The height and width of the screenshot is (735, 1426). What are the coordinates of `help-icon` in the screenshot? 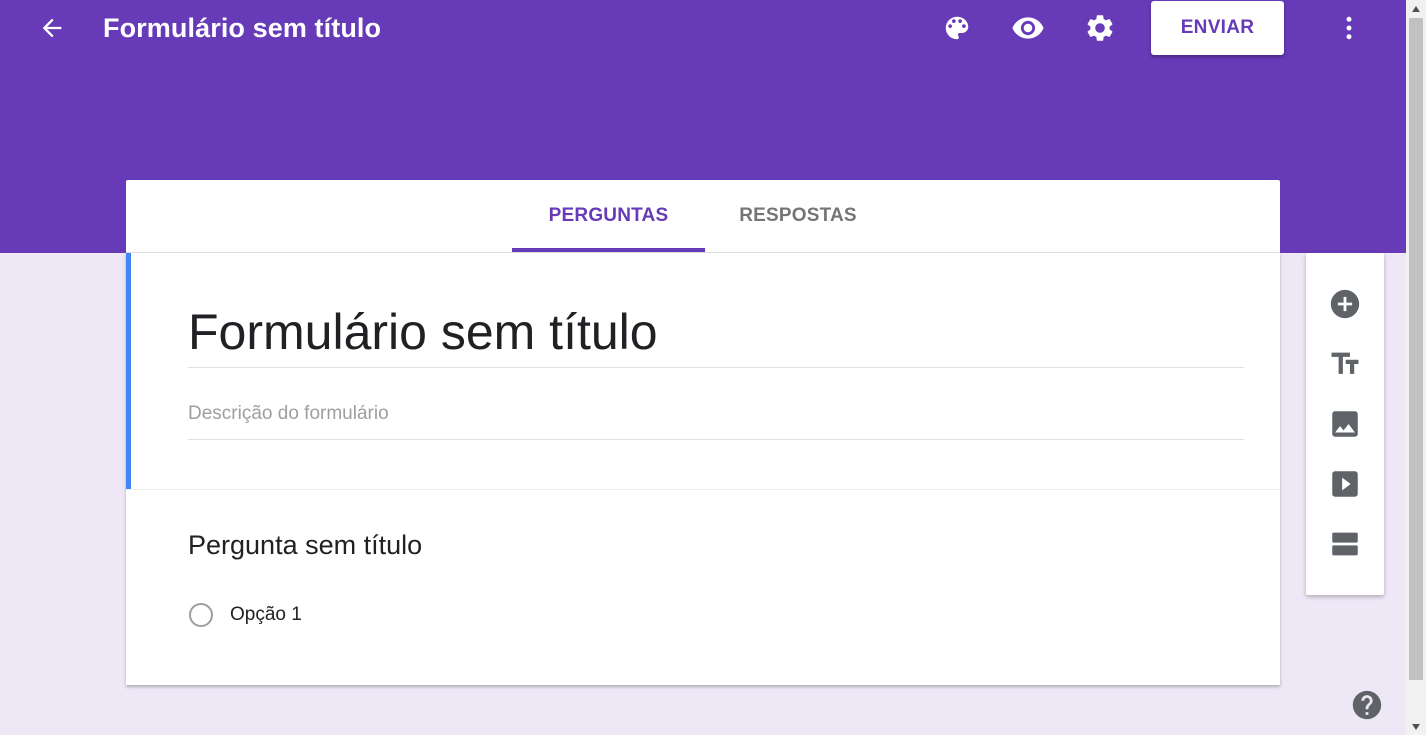 It's located at (1367, 705).